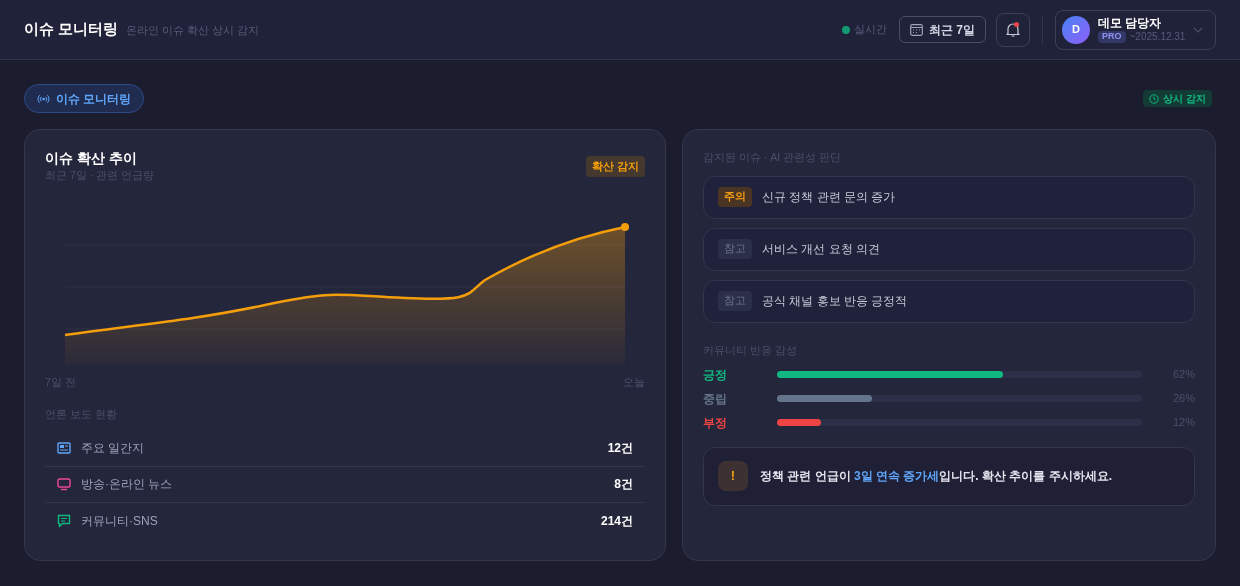  Describe the element at coordinates (113, 449) in the screenshot. I see `media-label: 주요 일간지` at that location.